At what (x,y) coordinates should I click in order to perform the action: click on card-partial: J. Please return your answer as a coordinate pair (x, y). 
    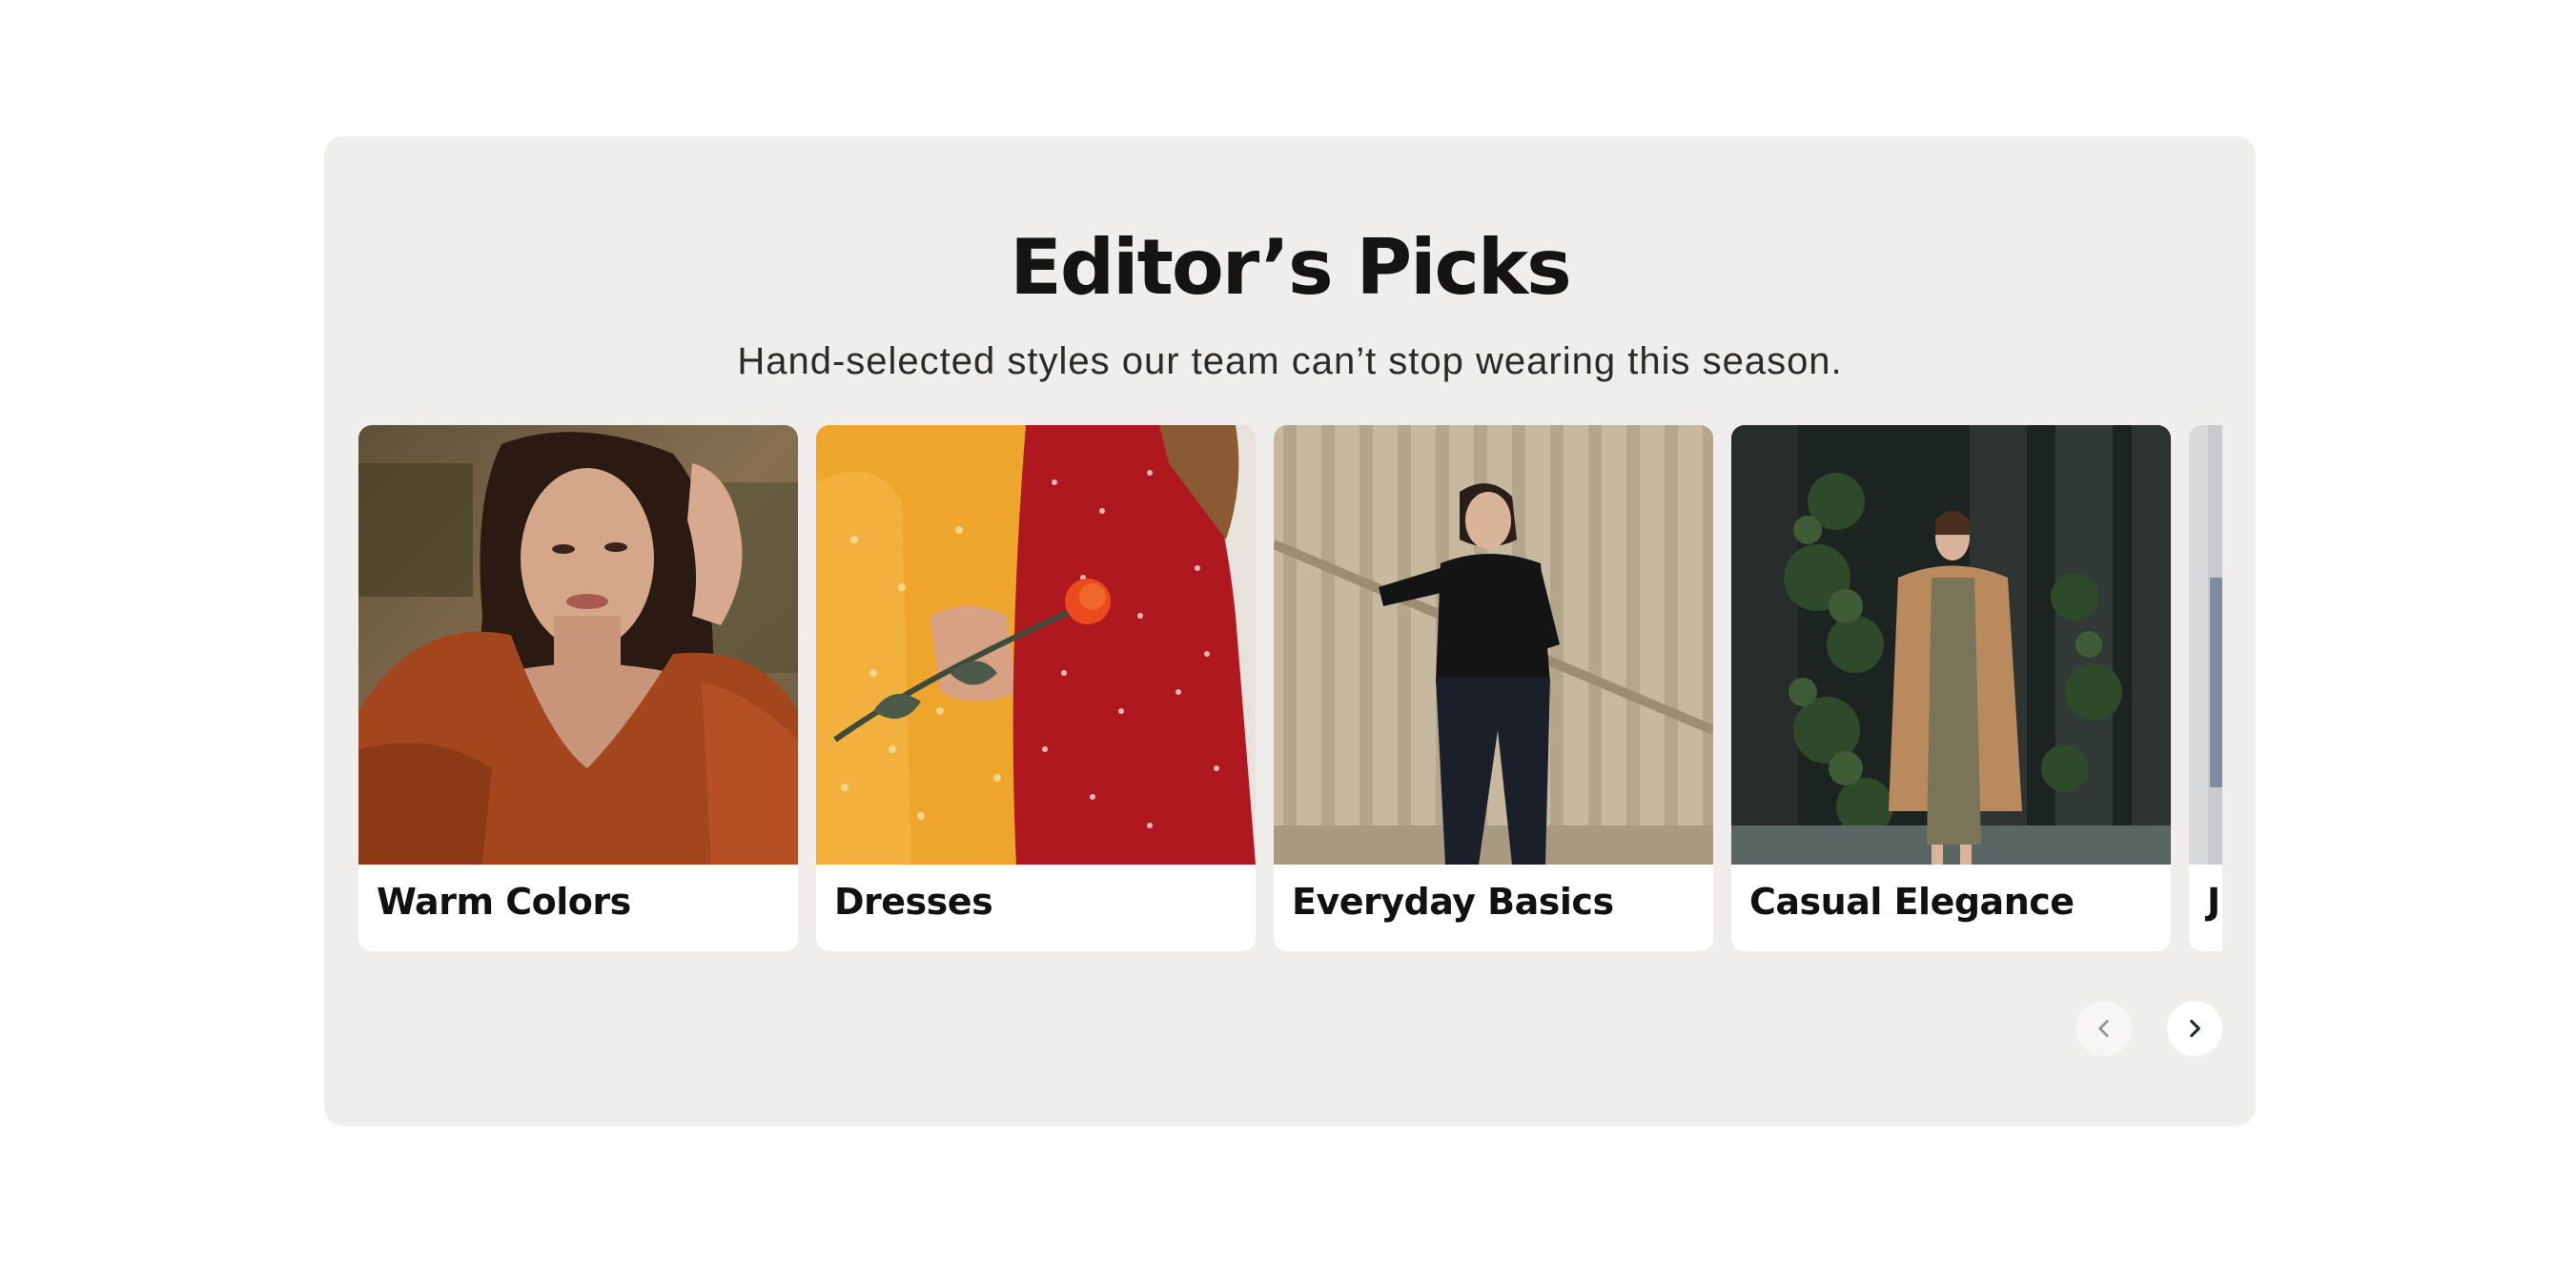
    Looking at the image, I should click on (2205, 688).